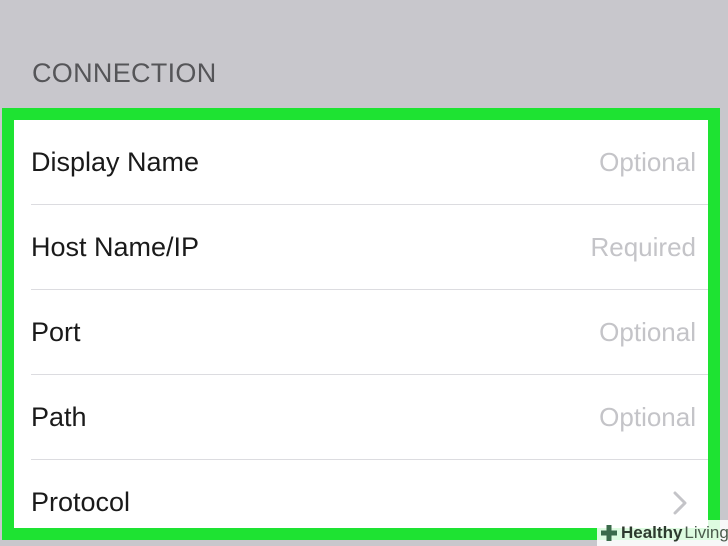 This screenshot has width=728, height=546. Describe the element at coordinates (680, 502) in the screenshot. I see `chevron-right-icon` at that location.